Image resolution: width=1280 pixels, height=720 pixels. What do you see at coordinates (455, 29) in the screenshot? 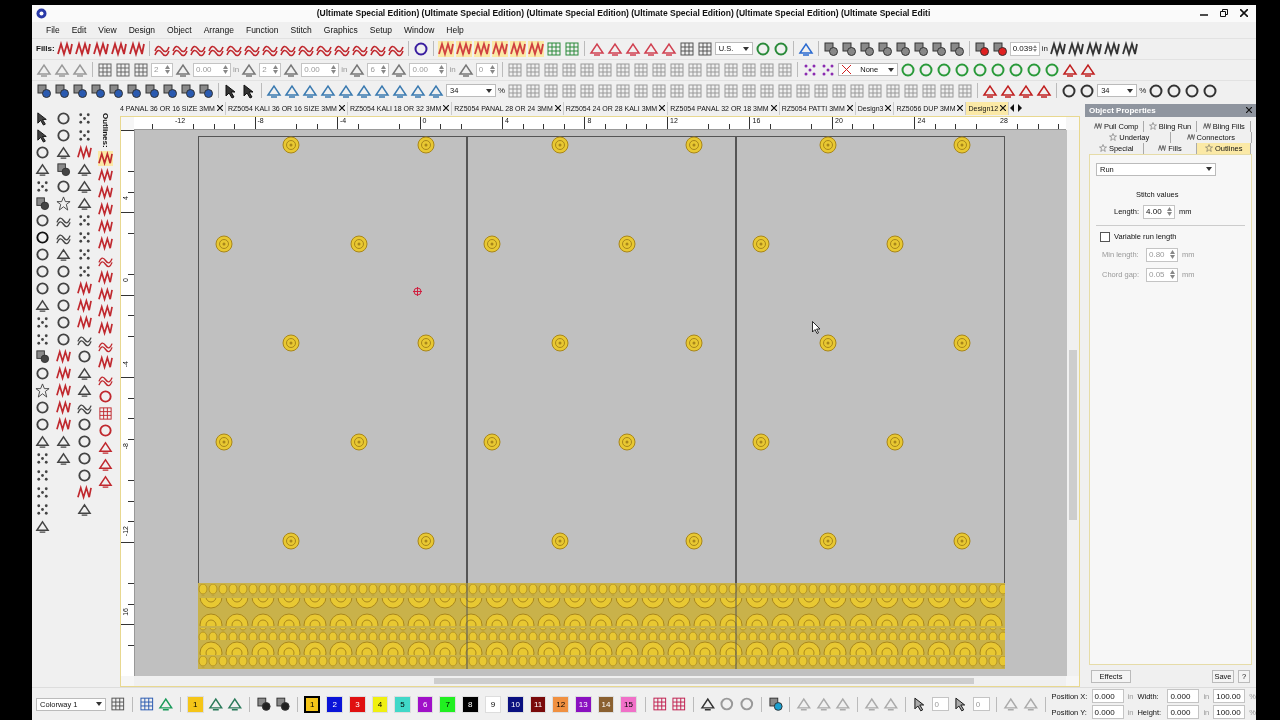
I see `menu-item: Help` at bounding box center [455, 29].